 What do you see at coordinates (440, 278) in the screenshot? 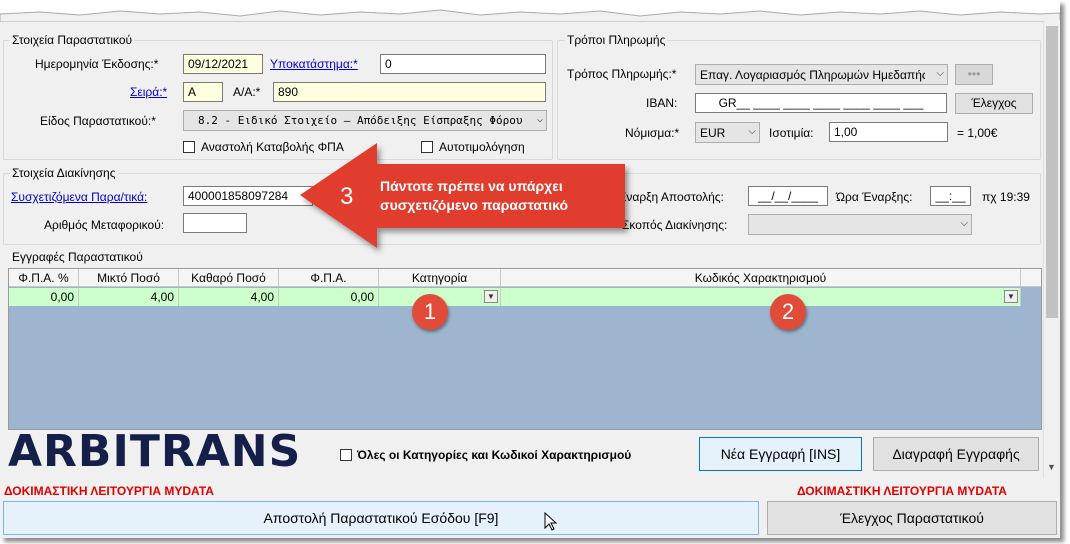
I see `column-header: Κατηγορία` at bounding box center [440, 278].